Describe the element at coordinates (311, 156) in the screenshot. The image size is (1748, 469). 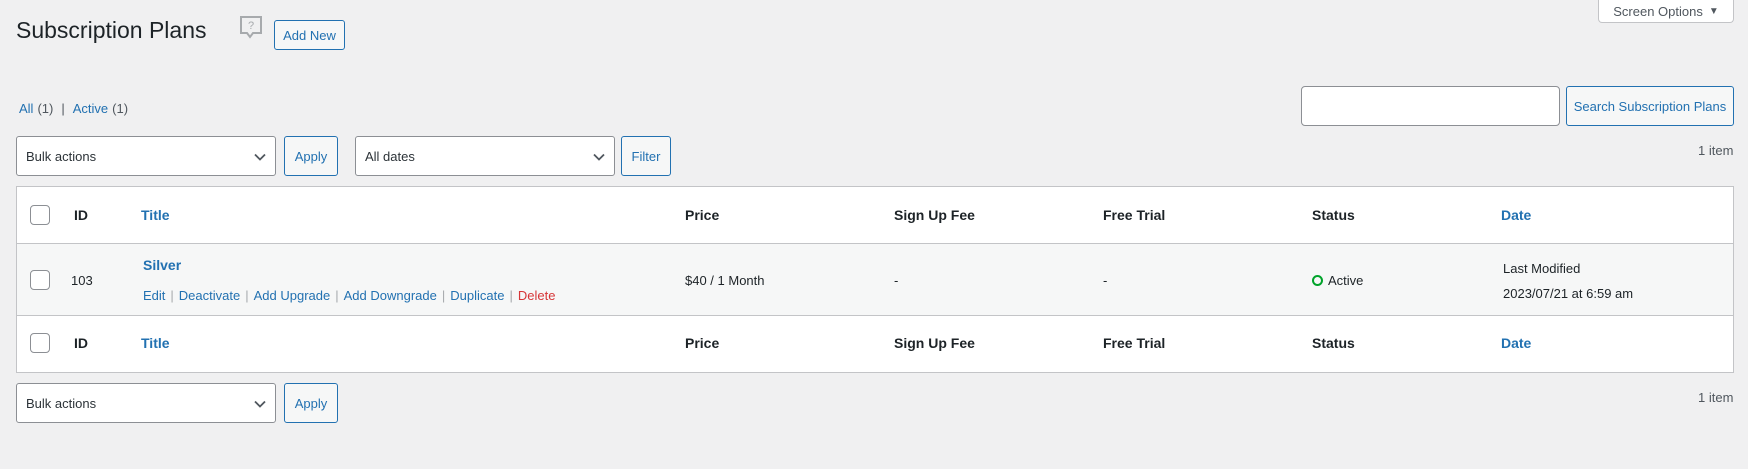
I see `apply-button-top: Apply` at that location.